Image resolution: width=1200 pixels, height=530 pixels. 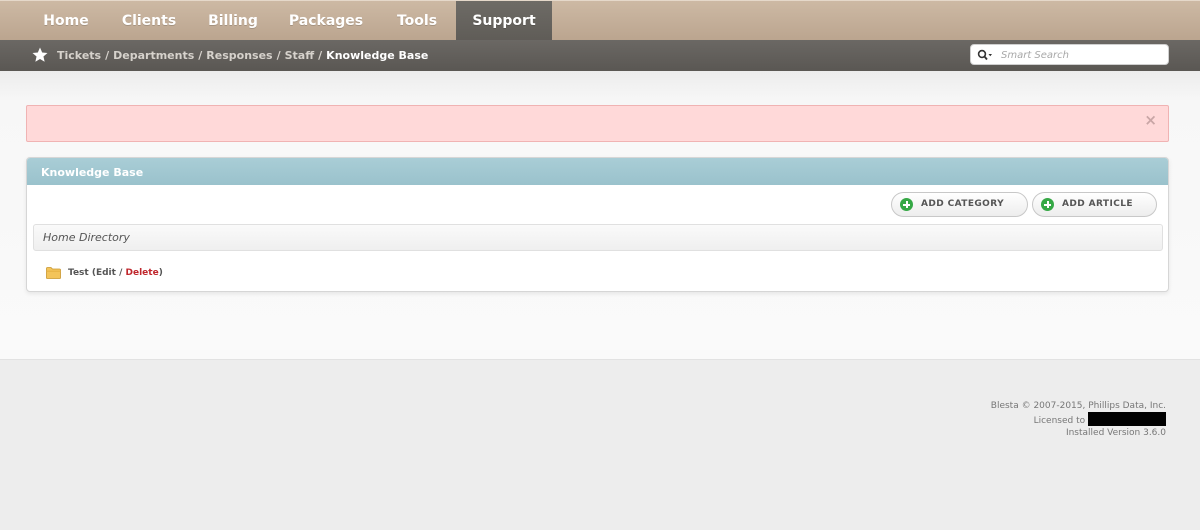 What do you see at coordinates (598, 237) in the screenshot?
I see `home-directory-bar: Home Directory` at bounding box center [598, 237].